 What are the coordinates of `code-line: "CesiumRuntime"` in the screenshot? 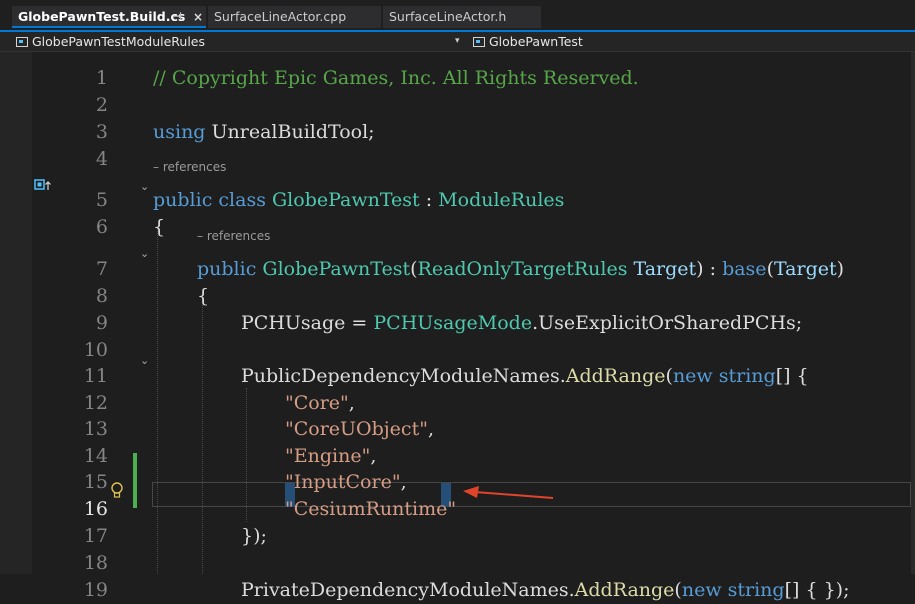 It's located at (370, 509).